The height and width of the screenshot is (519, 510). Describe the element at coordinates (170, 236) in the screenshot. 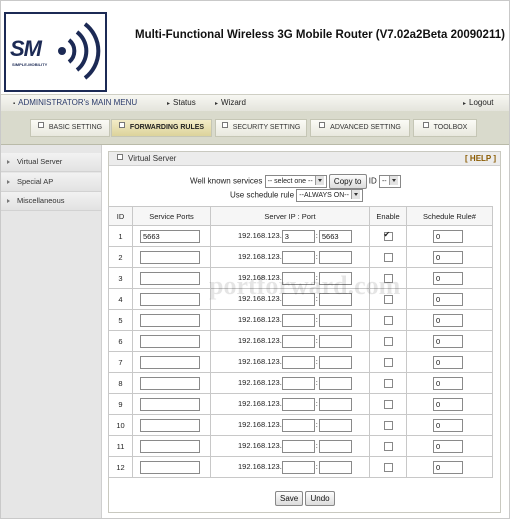

I see `service-ports-input: 5663` at that location.